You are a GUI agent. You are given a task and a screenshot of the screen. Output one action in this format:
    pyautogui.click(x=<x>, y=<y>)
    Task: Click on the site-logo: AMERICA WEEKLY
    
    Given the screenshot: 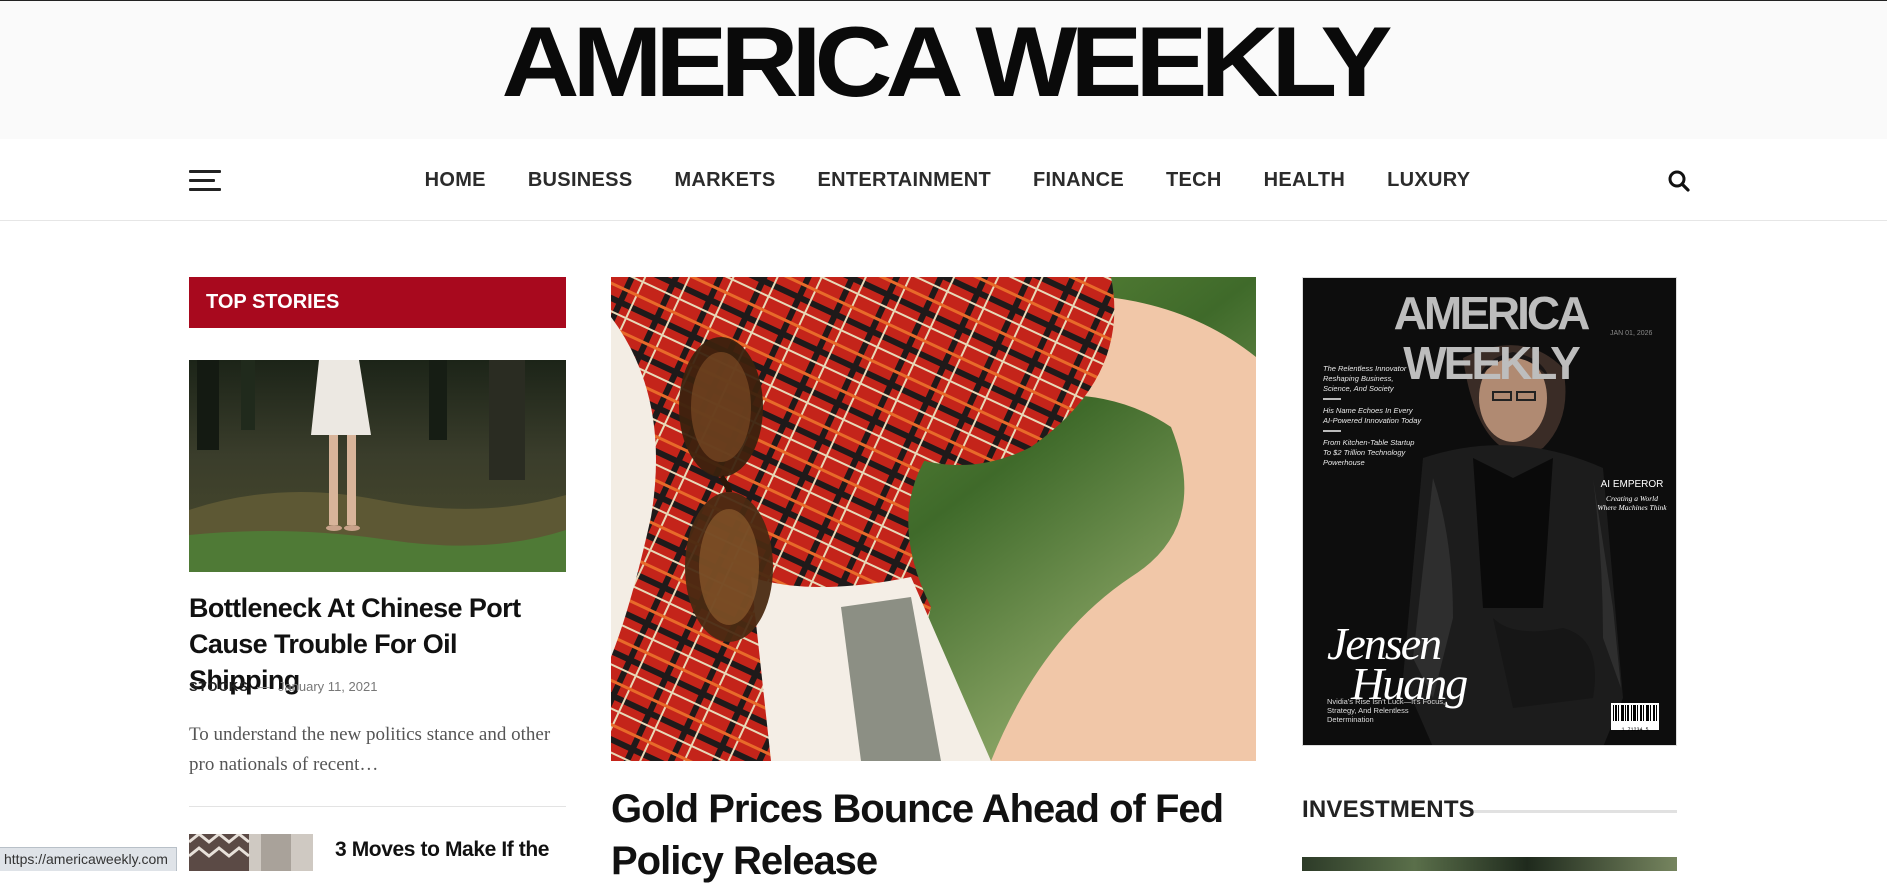 What is the action you would take?
    pyautogui.click(x=943, y=61)
    